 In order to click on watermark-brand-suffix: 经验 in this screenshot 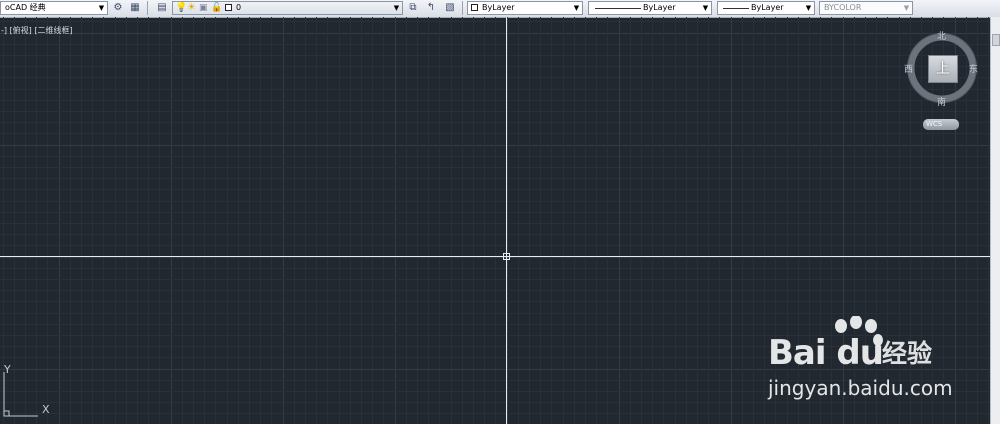, I will do `click(907, 353)`.